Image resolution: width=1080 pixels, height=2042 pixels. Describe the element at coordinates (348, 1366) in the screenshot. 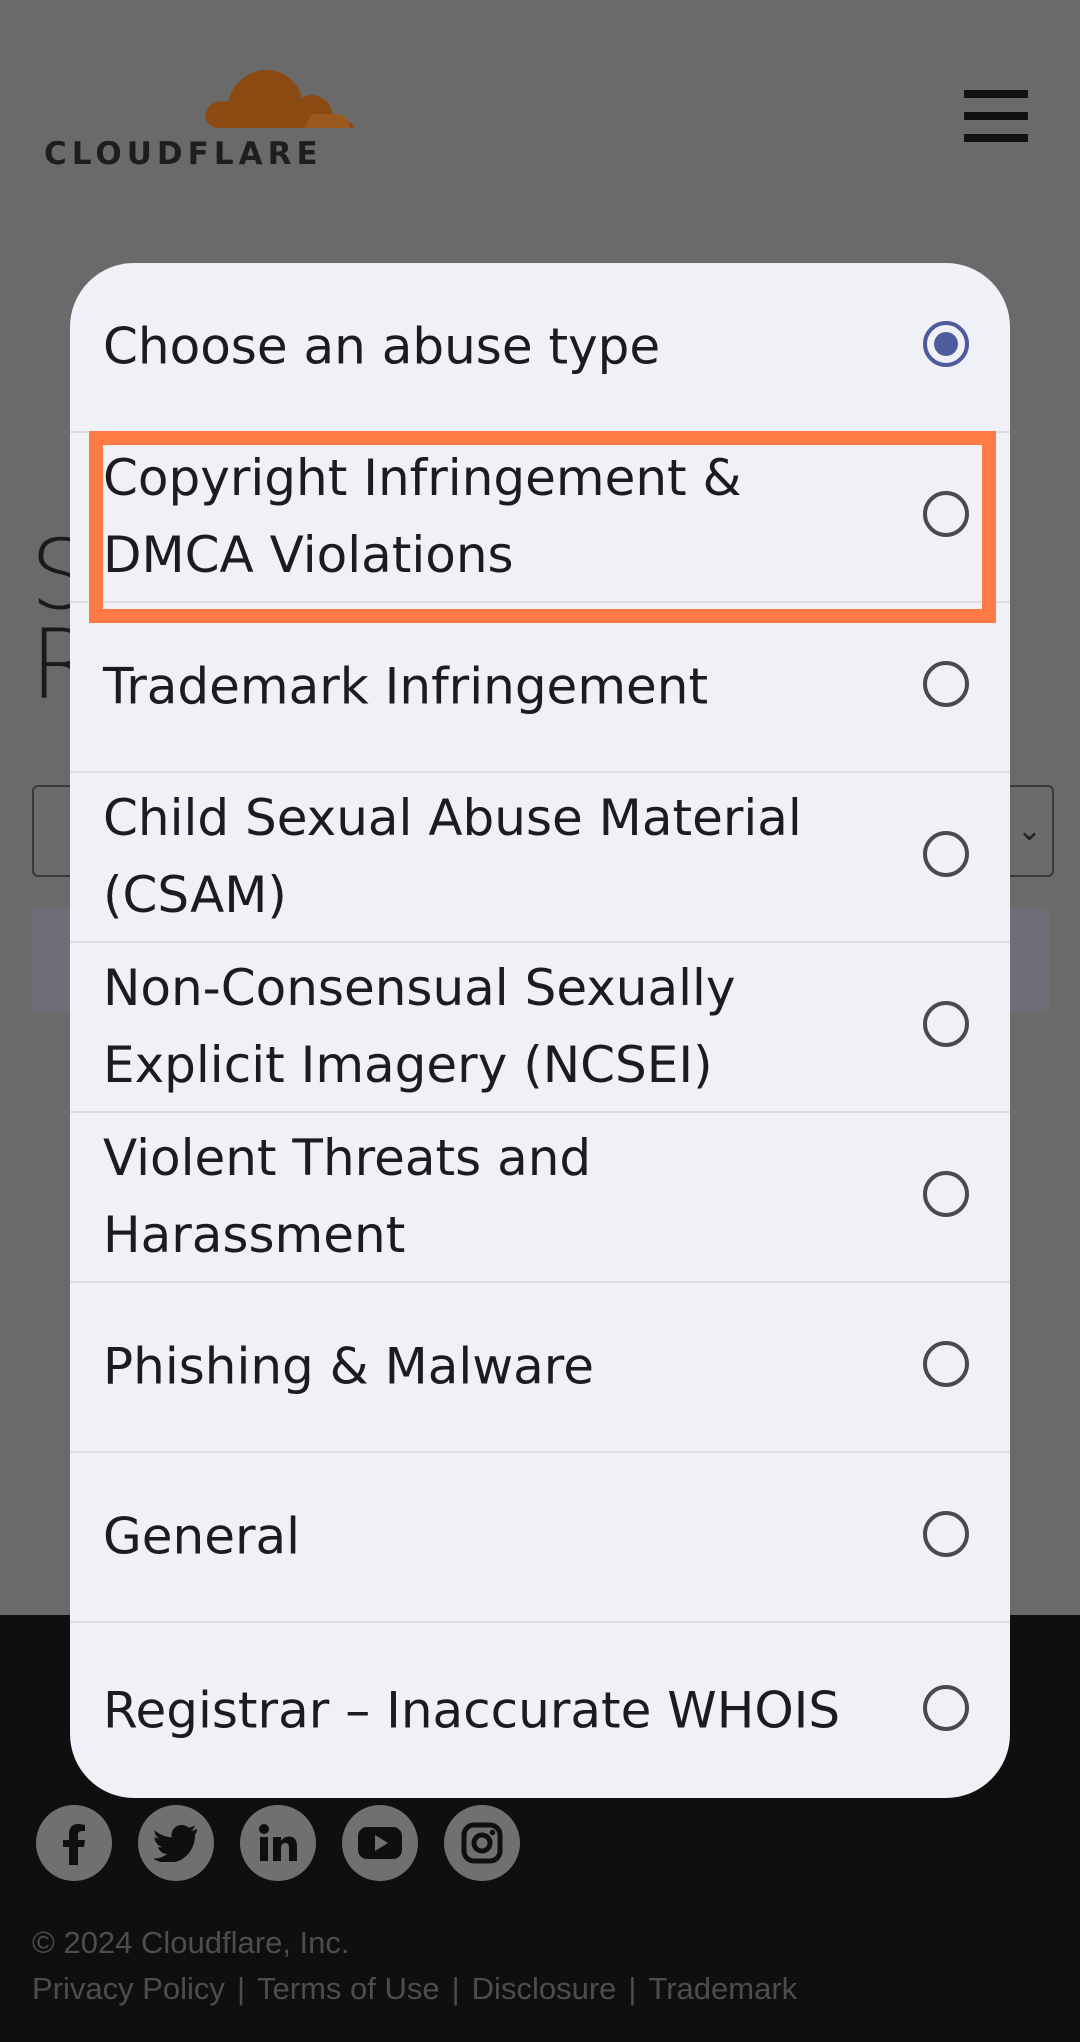

I see `option-label: Phishing & Malware` at that location.